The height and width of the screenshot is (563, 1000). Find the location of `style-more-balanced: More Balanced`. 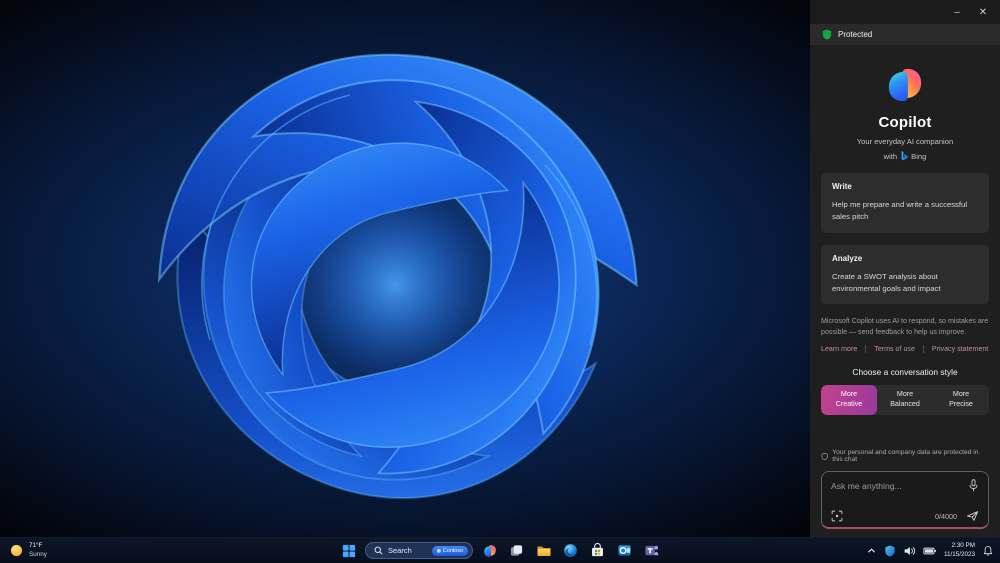

style-more-balanced: More Balanced is located at coordinates (905, 400).